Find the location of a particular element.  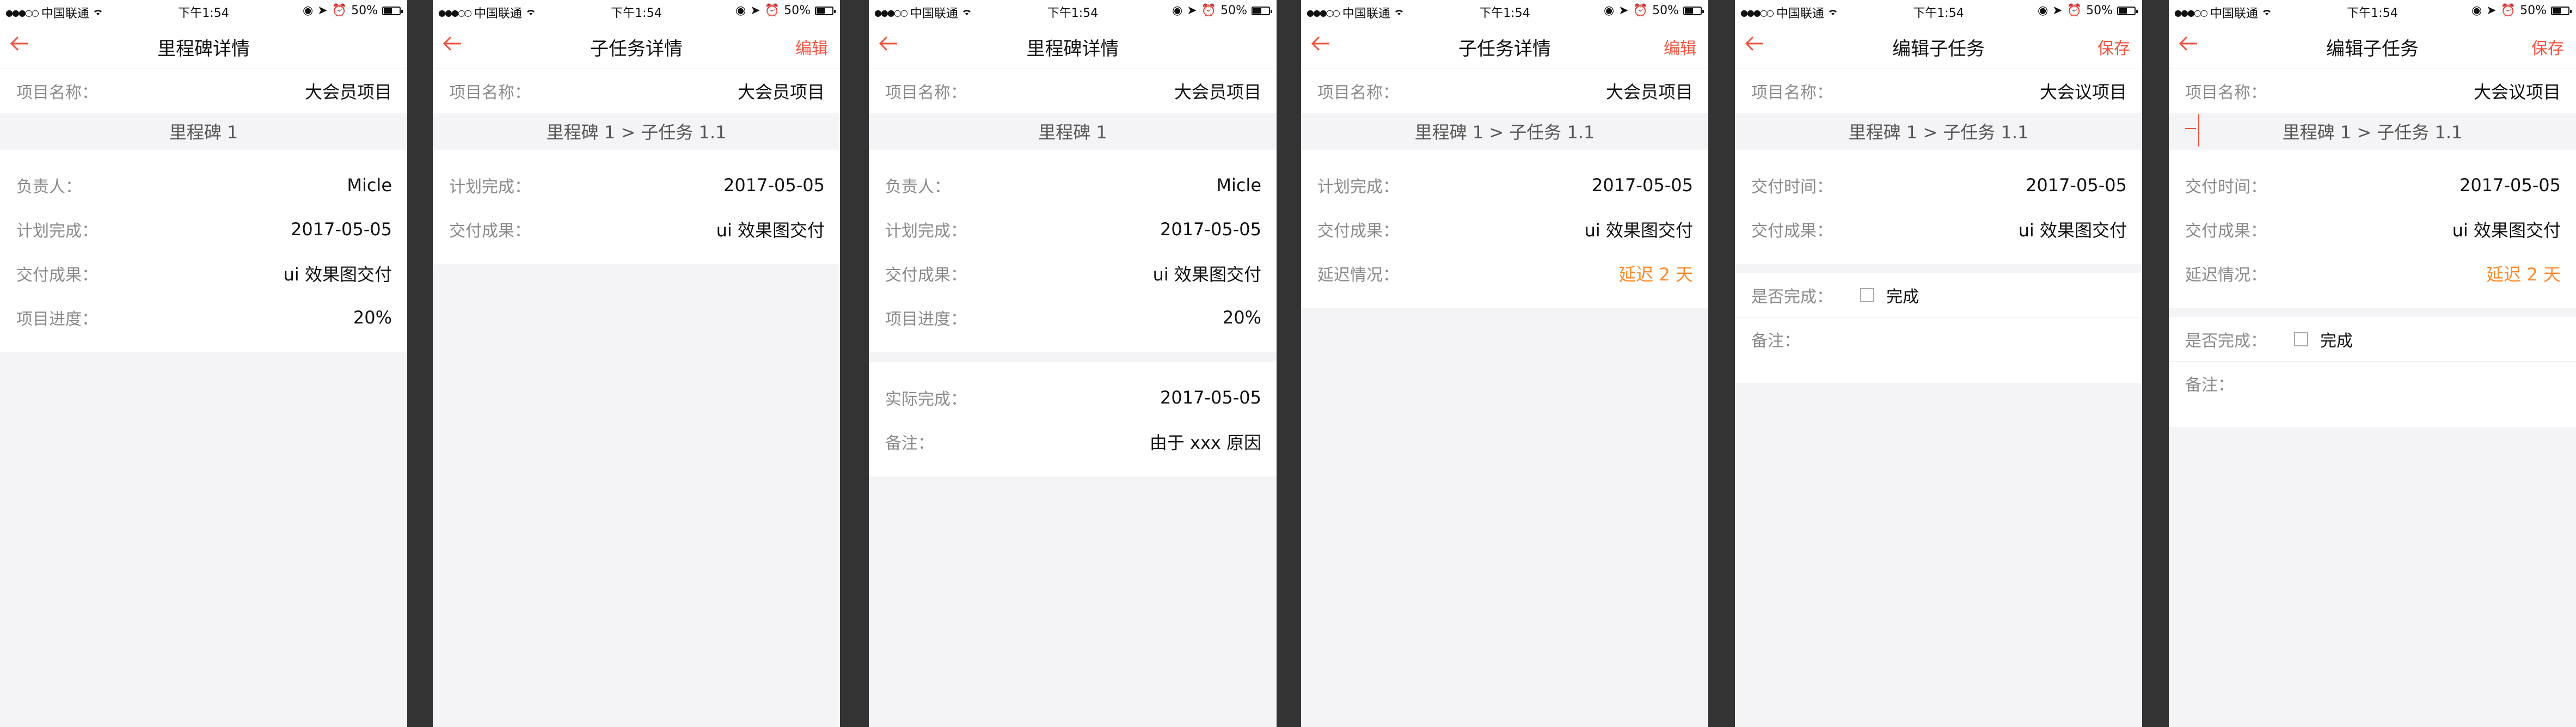

actual-row: 实际完成： 2017-05-05 is located at coordinates (1073, 397).